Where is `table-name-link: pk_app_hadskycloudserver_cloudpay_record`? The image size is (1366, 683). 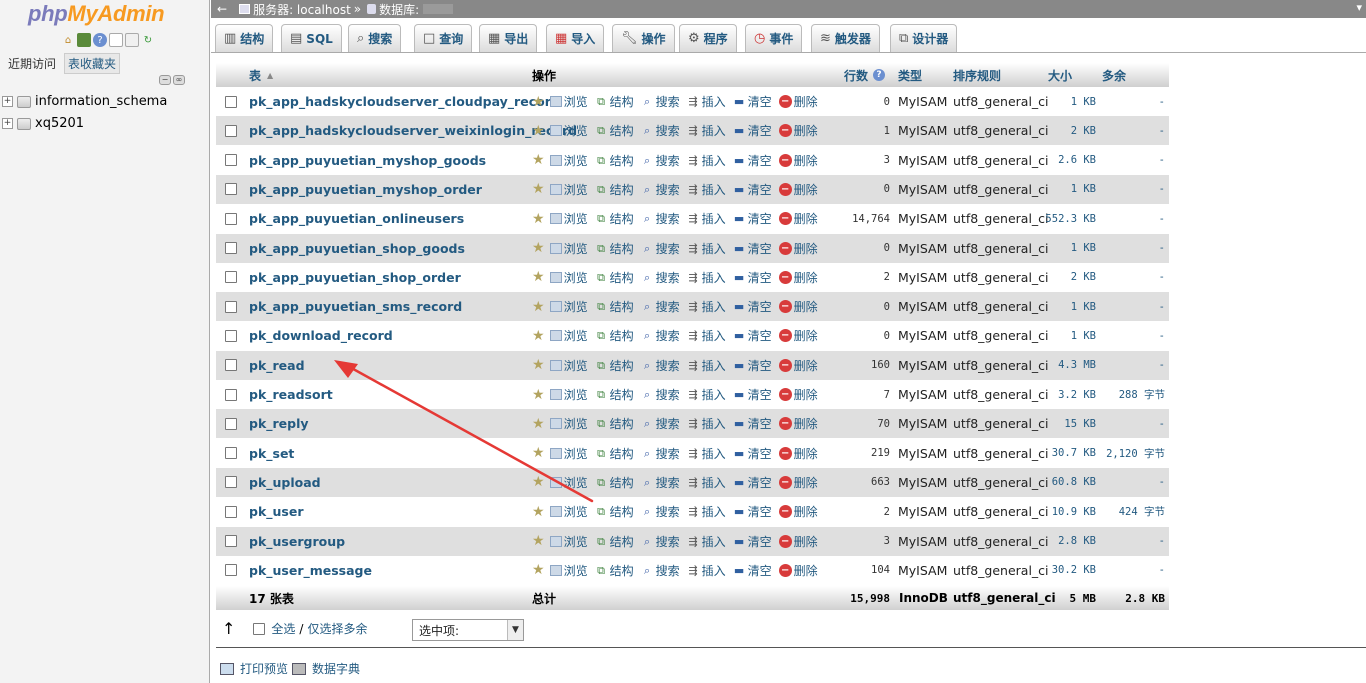 table-name-link: pk_app_hadskycloudserver_cloudpay_record is located at coordinates (404, 101).